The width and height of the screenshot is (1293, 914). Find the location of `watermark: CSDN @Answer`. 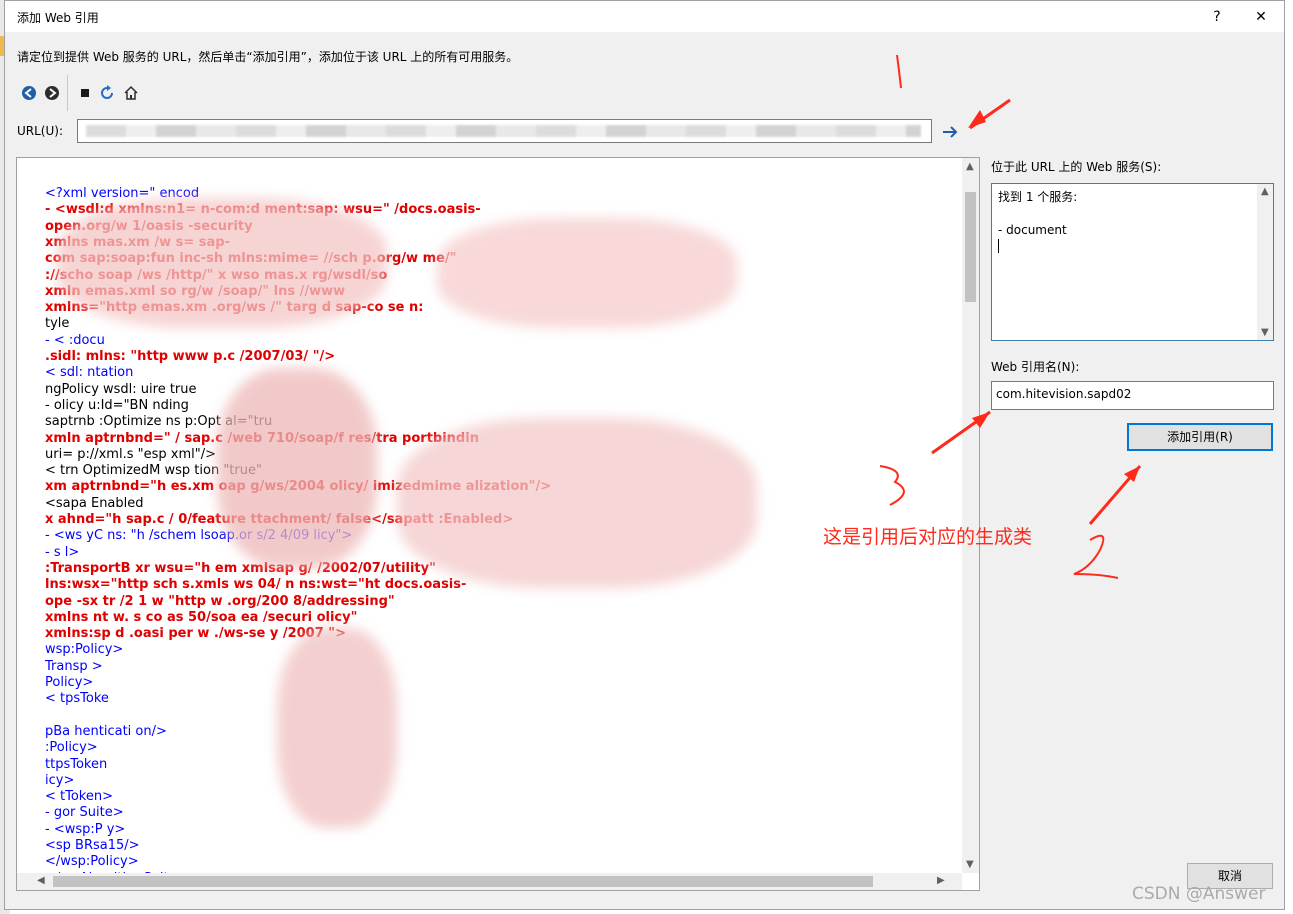

watermark: CSDN @Answer is located at coordinates (1199, 894).